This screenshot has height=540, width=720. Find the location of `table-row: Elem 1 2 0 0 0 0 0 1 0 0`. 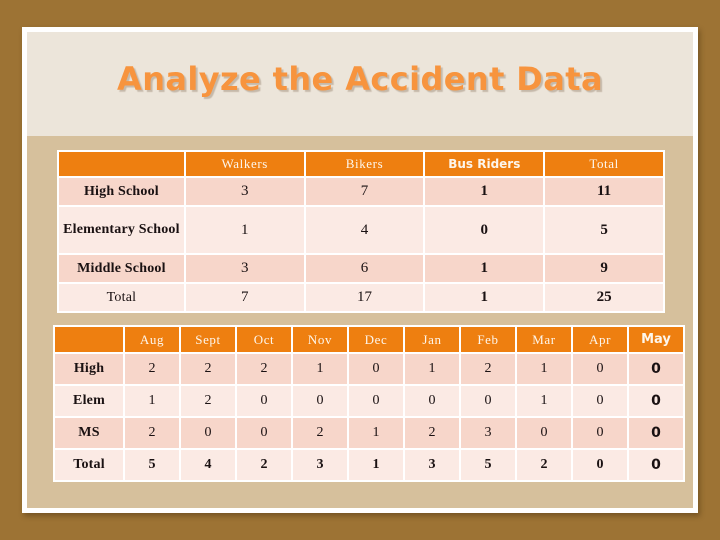

table-row: Elem 1 2 0 0 0 0 0 1 0 0 is located at coordinates (369, 401).